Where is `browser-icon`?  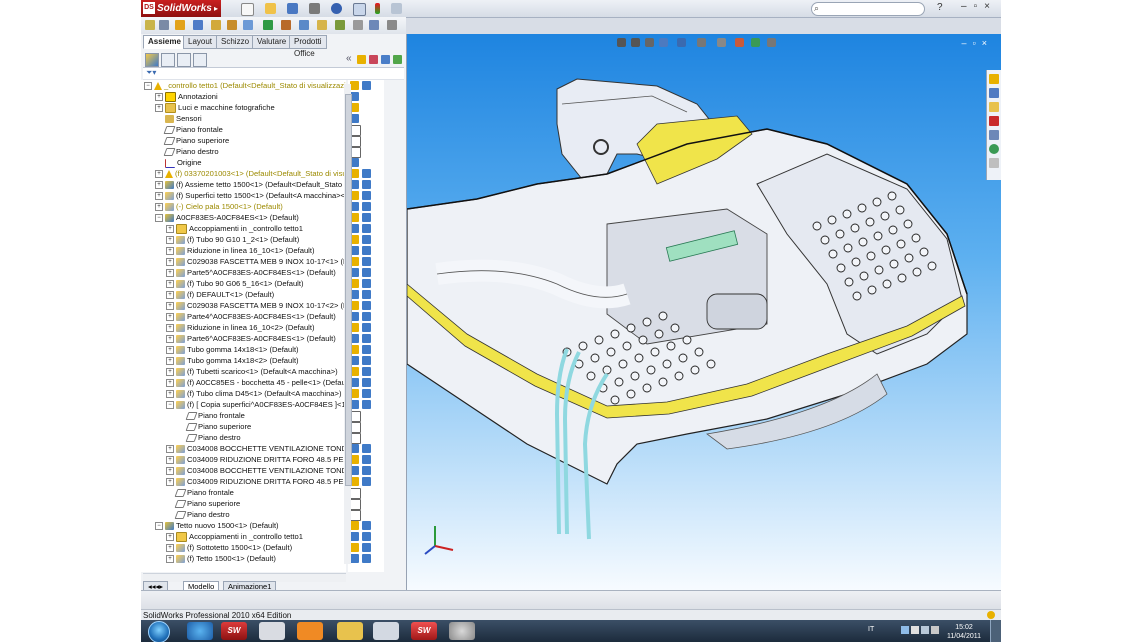
browser-icon is located at coordinates (462, 631).